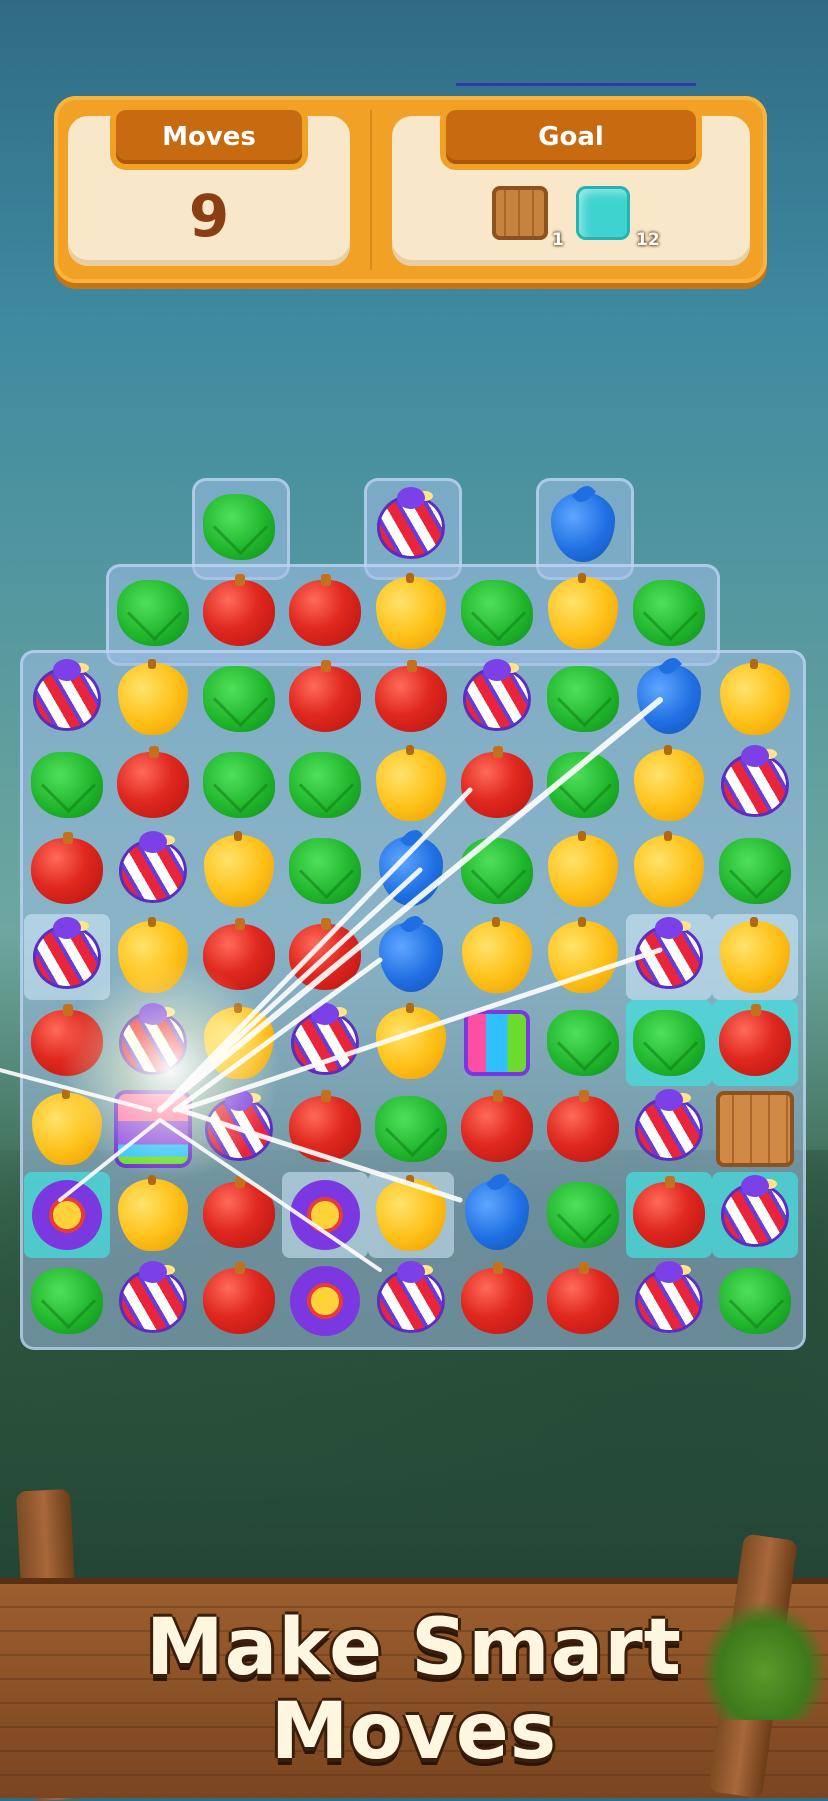 The image size is (828, 1801). I want to click on goal-crate: 1, so click(528, 218).